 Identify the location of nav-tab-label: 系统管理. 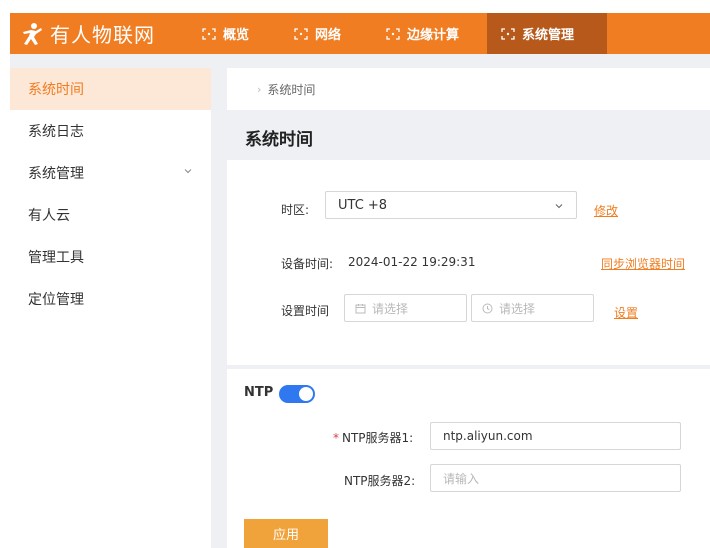
(548, 35).